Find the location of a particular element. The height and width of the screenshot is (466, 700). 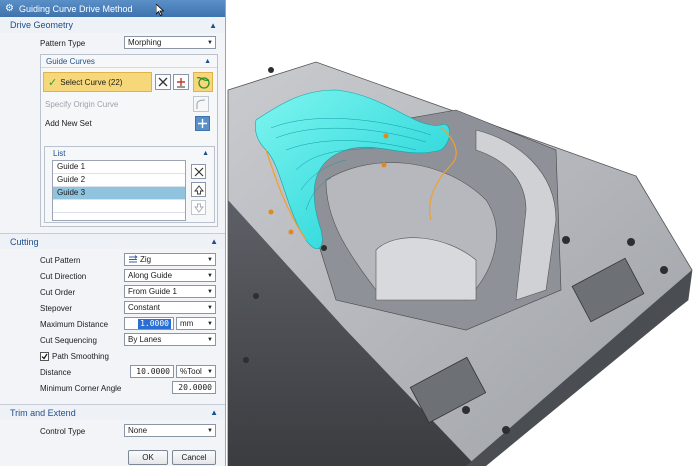

stepover-dropdown: Constant ▼ is located at coordinates (170, 307).